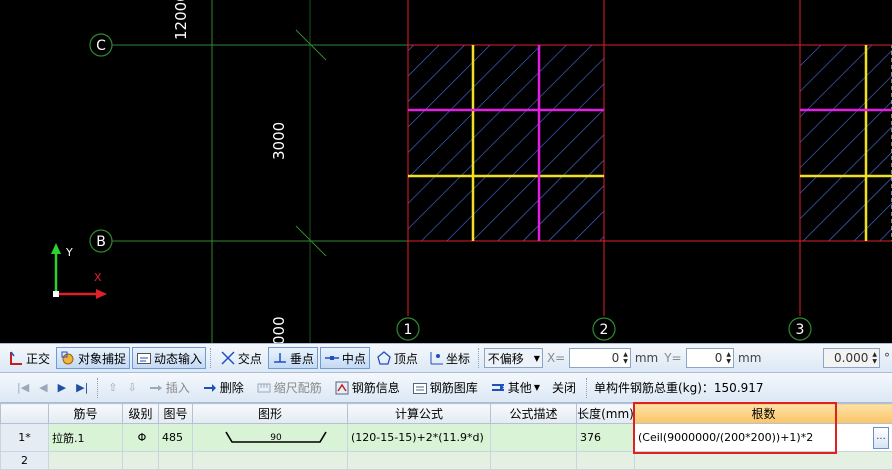  Describe the element at coordinates (405, 358) in the screenshot. I see `vertex-label: 顶点` at that location.